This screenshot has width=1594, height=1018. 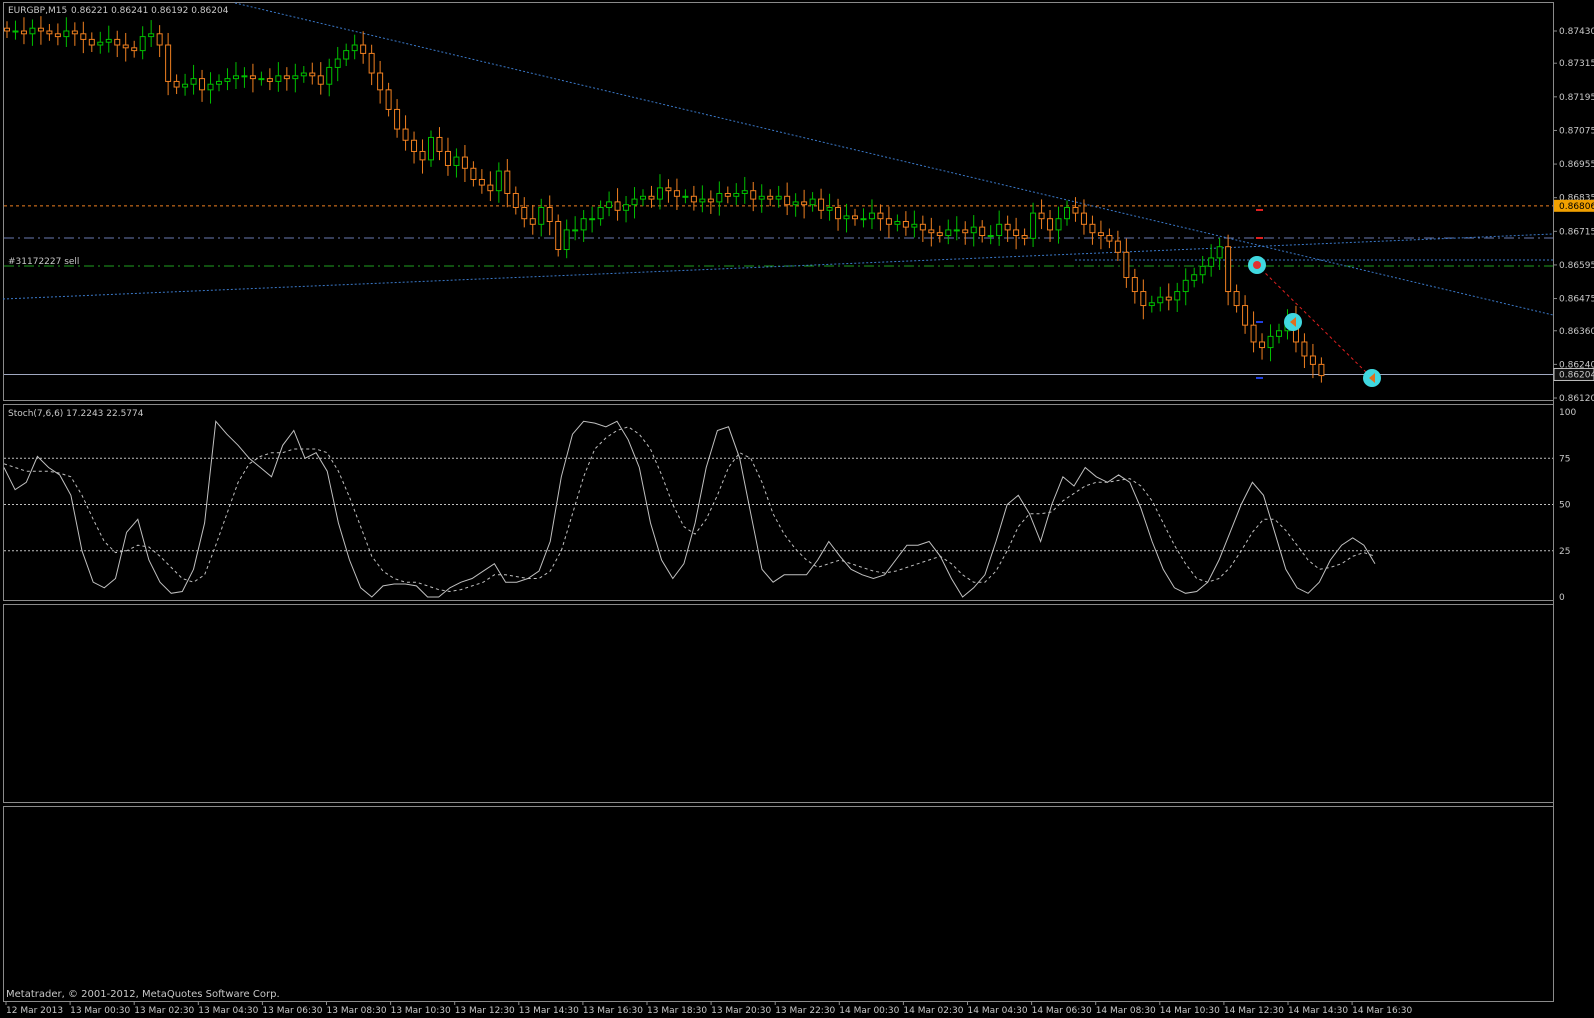 What do you see at coordinates (1576, 300) in the screenshot?
I see `price-tick-label: 0.86475` at bounding box center [1576, 300].